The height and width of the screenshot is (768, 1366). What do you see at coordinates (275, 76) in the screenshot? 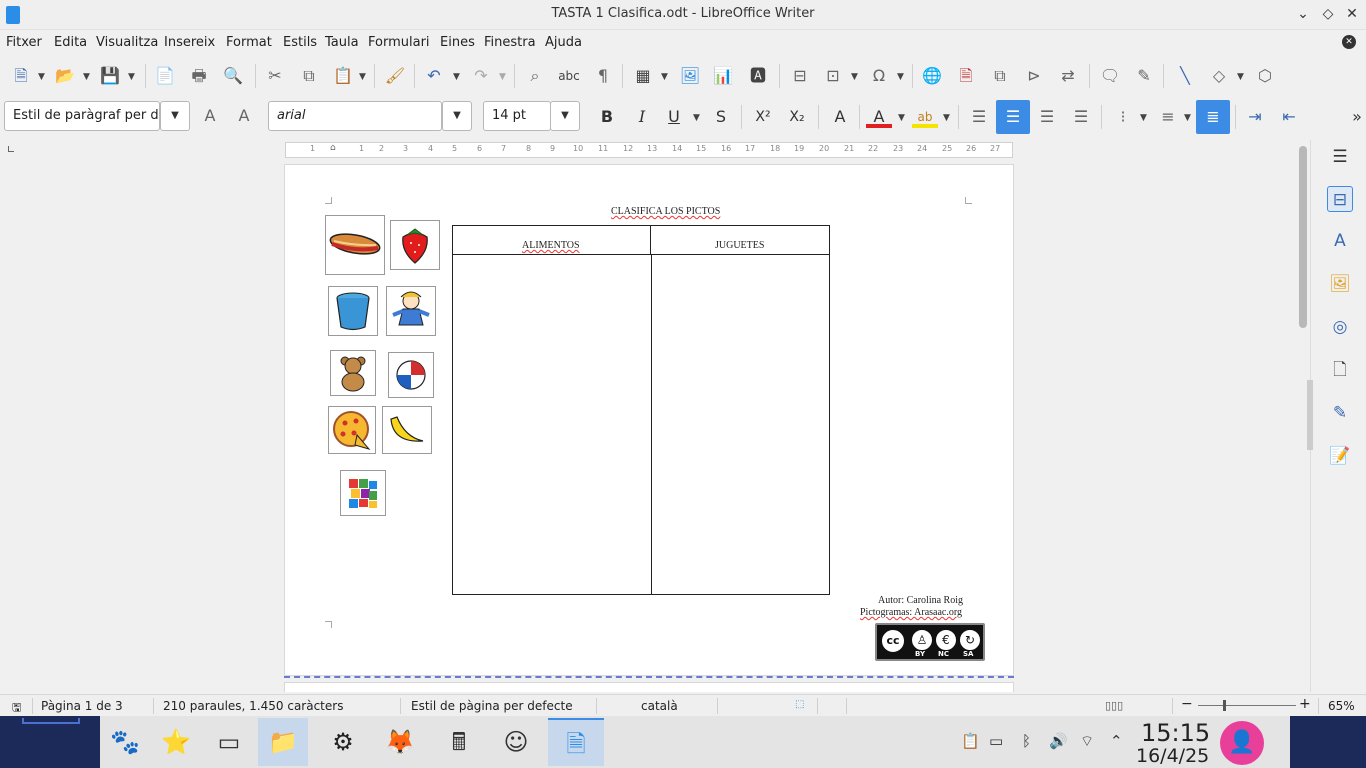
I see `cut-icon: ✂` at bounding box center [275, 76].